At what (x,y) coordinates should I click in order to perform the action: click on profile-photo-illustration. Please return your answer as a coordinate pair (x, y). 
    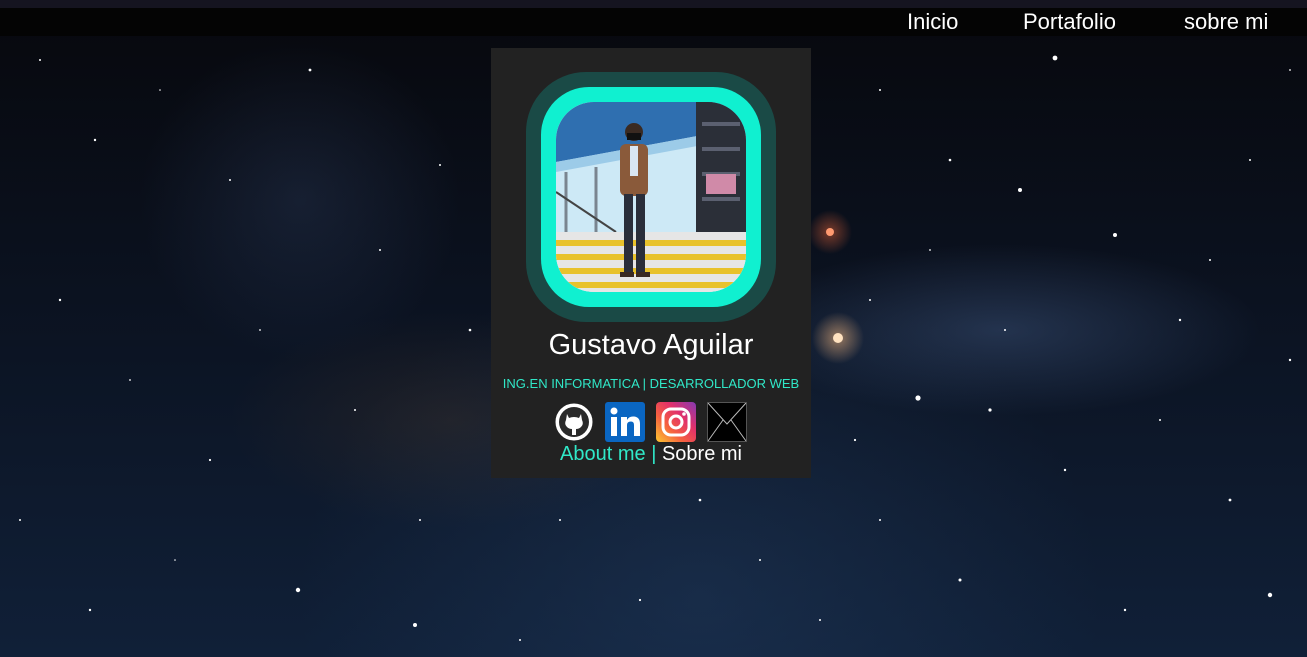
    Looking at the image, I should click on (651, 197).